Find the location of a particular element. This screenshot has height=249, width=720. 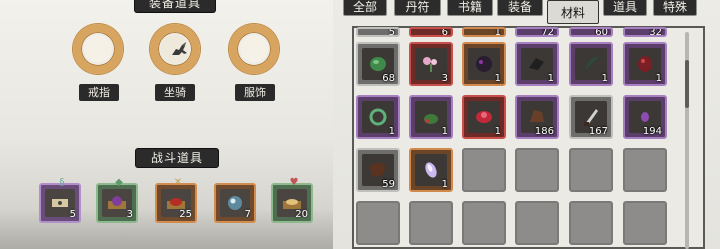

inventory-slot: 186 is located at coordinates (537, 117).